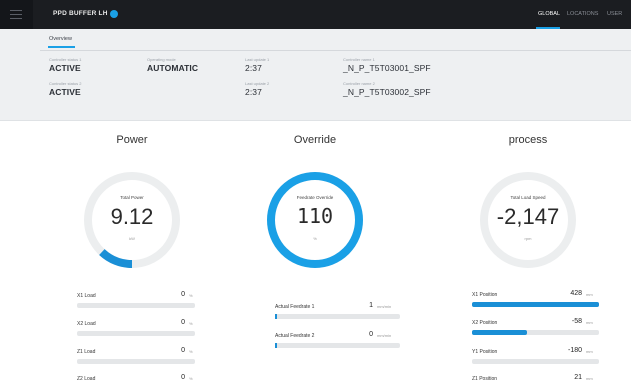 This screenshot has height=386, width=631. What do you see at coordinates (60, 39) in the screenshot?
I see `tab-overview: Overview` at bounding box center [60, 39].